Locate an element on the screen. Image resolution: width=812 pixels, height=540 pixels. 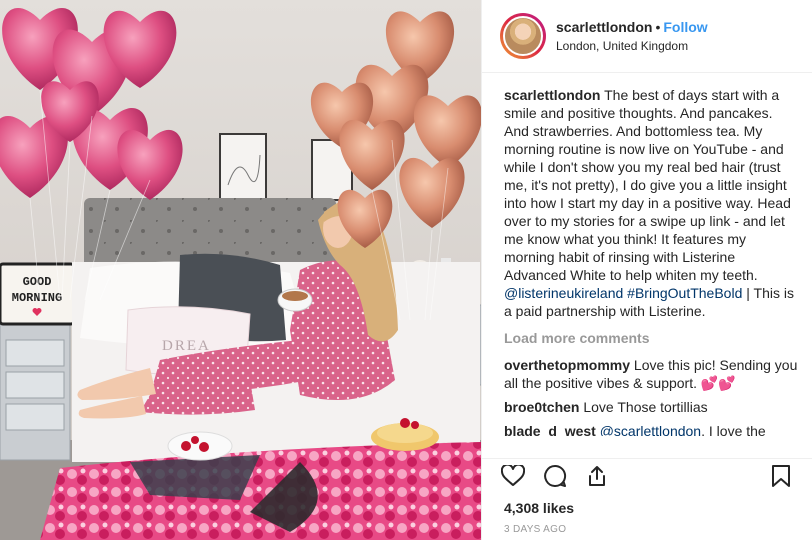
location-link: London, United Kingdom is located at coordinates (632, 46).